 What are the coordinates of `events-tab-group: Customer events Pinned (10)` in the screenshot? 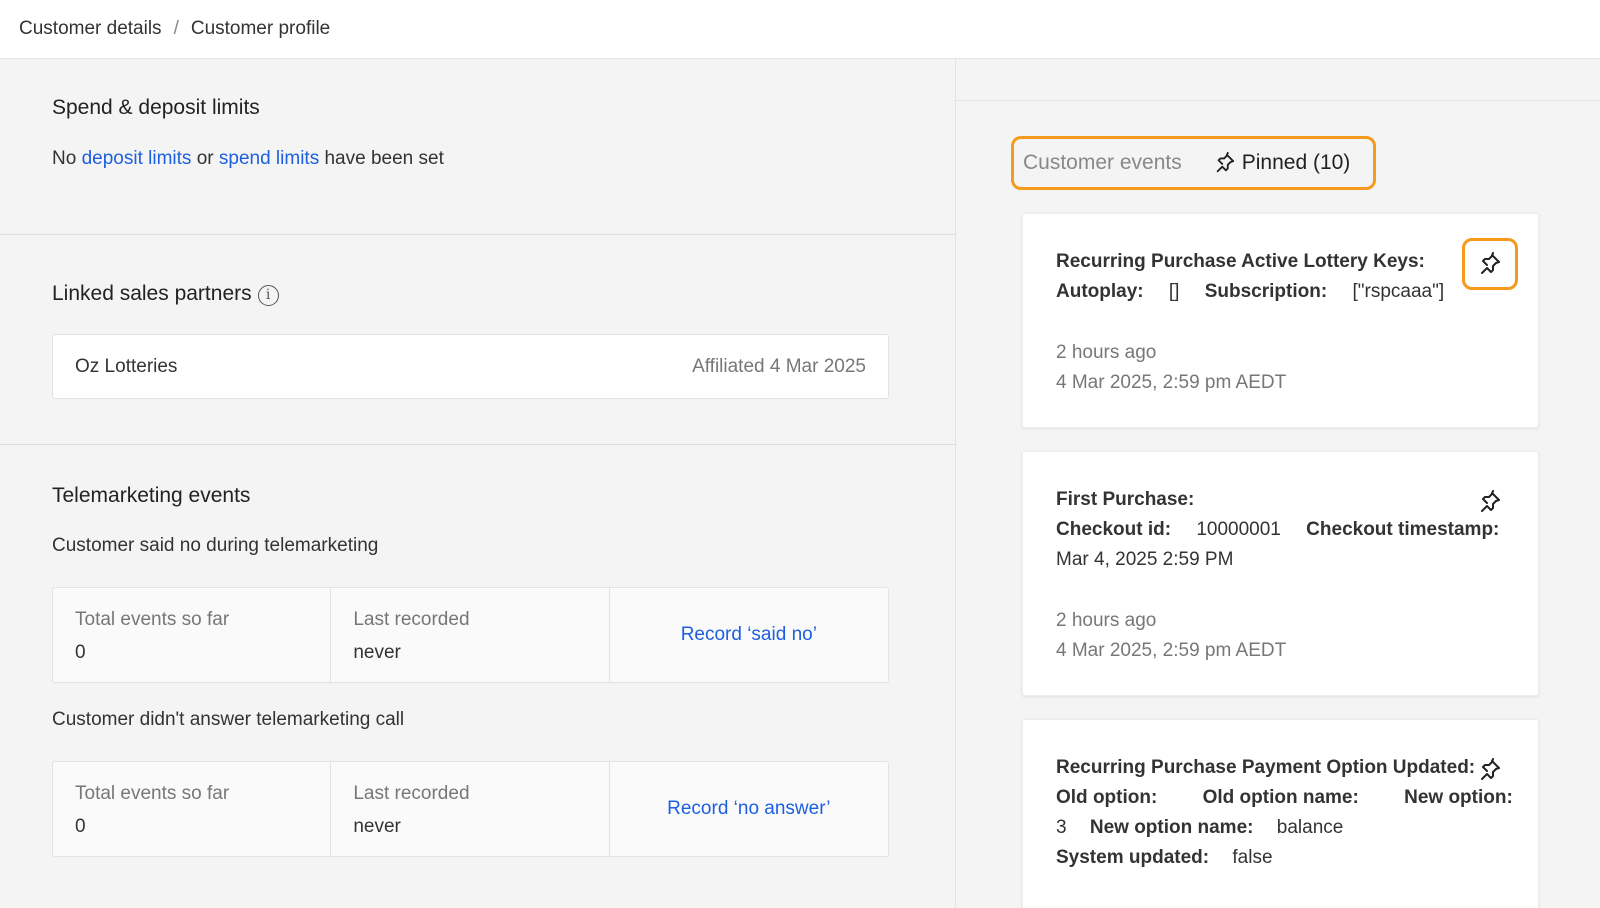 It's located at (1193, 163).